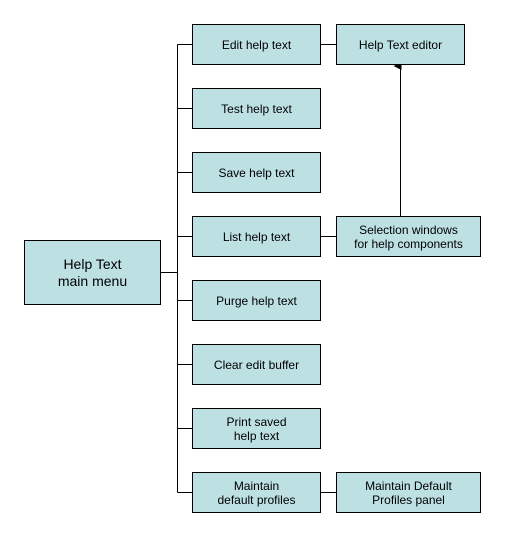 The width and height of the screenshot is (508, 542). Describe the element at coordinates (256, 492) in the screenshot. I see `menu-node-maintain-default-profiles: Maintain default profiles` at that location.